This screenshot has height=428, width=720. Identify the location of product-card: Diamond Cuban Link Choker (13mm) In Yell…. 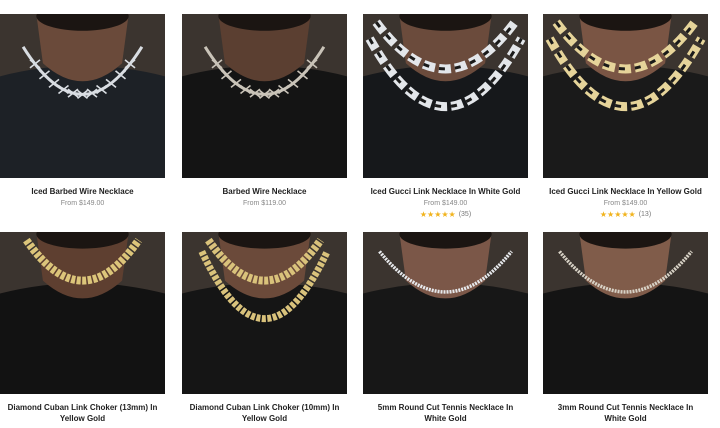
(82, 328).